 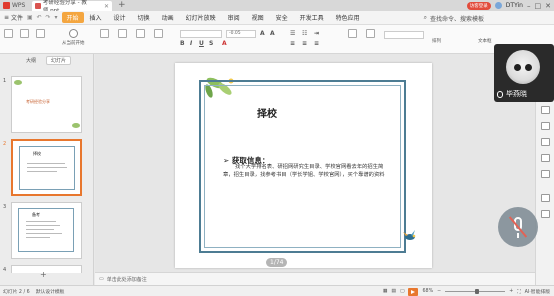 What do you see at coordinates (201, 34) in the screenshot?
I see `font-family-select` at bounding box center [201, 34].